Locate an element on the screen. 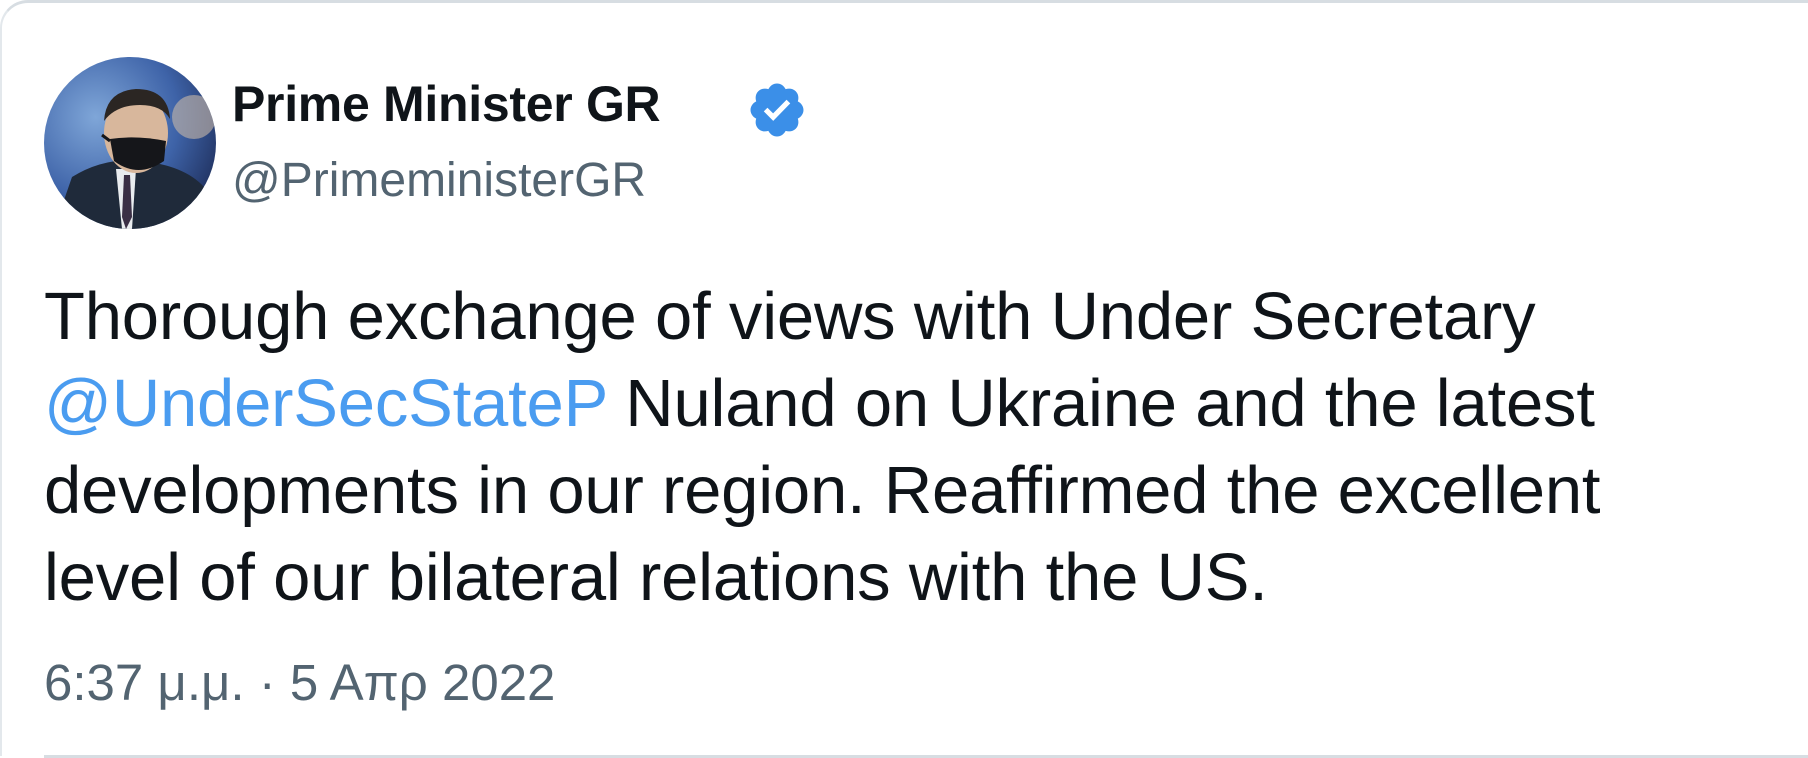 This screenshot has height=758, width=1808. author-avatar is located at coordinates (130, 143).